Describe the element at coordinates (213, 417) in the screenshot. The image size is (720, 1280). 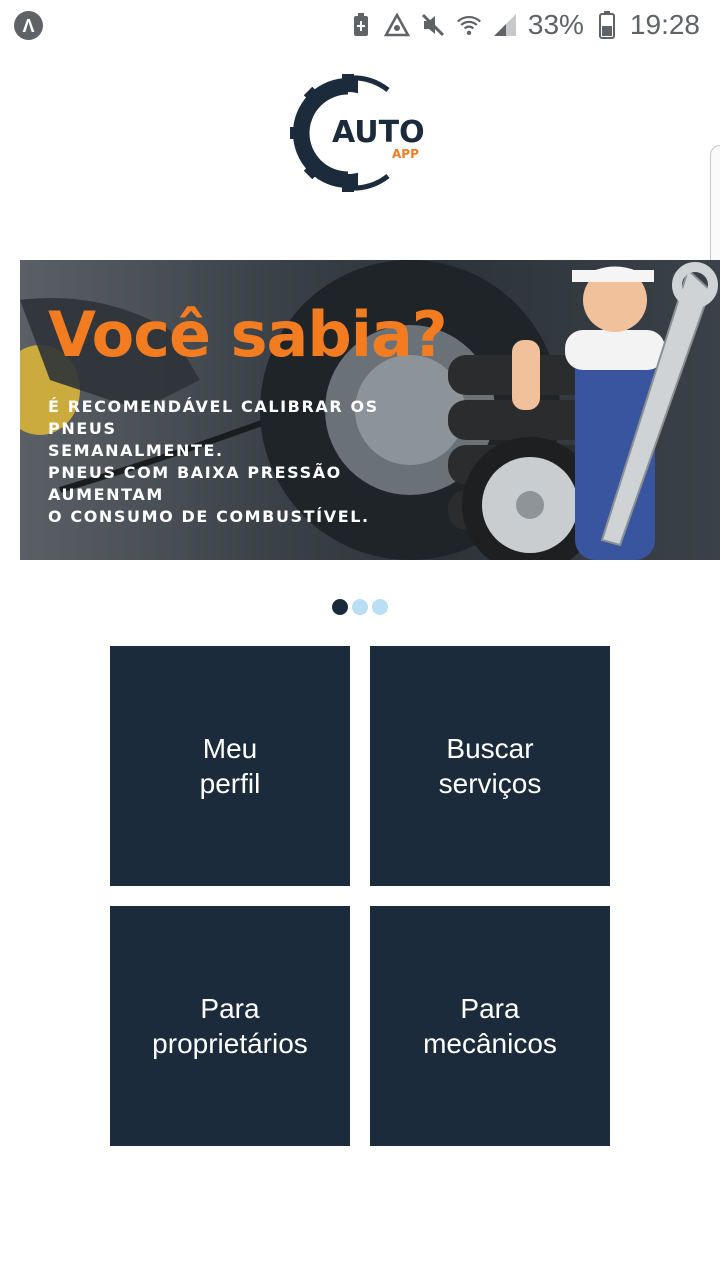
I see `banner-line: É RECOMENDÁVEL CALIBRAR OS PNEUS` at that location.